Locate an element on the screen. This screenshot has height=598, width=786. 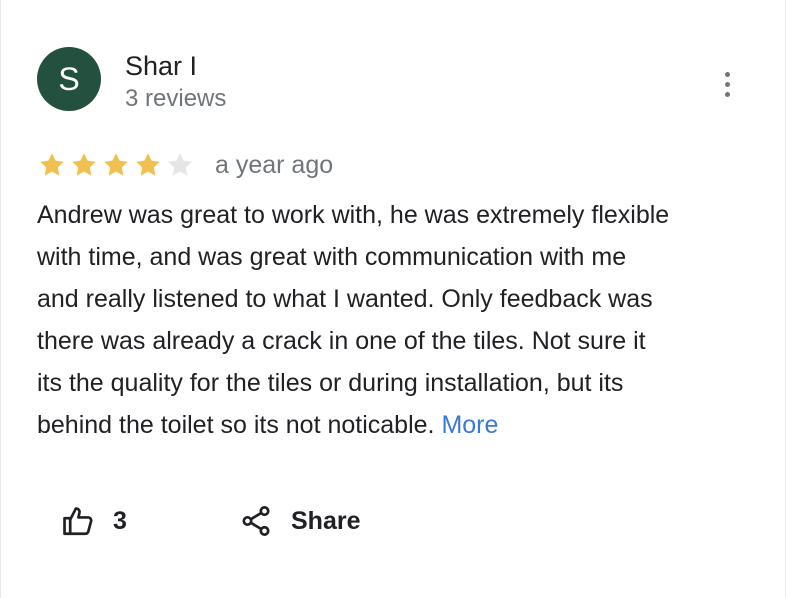
share-label: Share is located at coordinates (326, 520).